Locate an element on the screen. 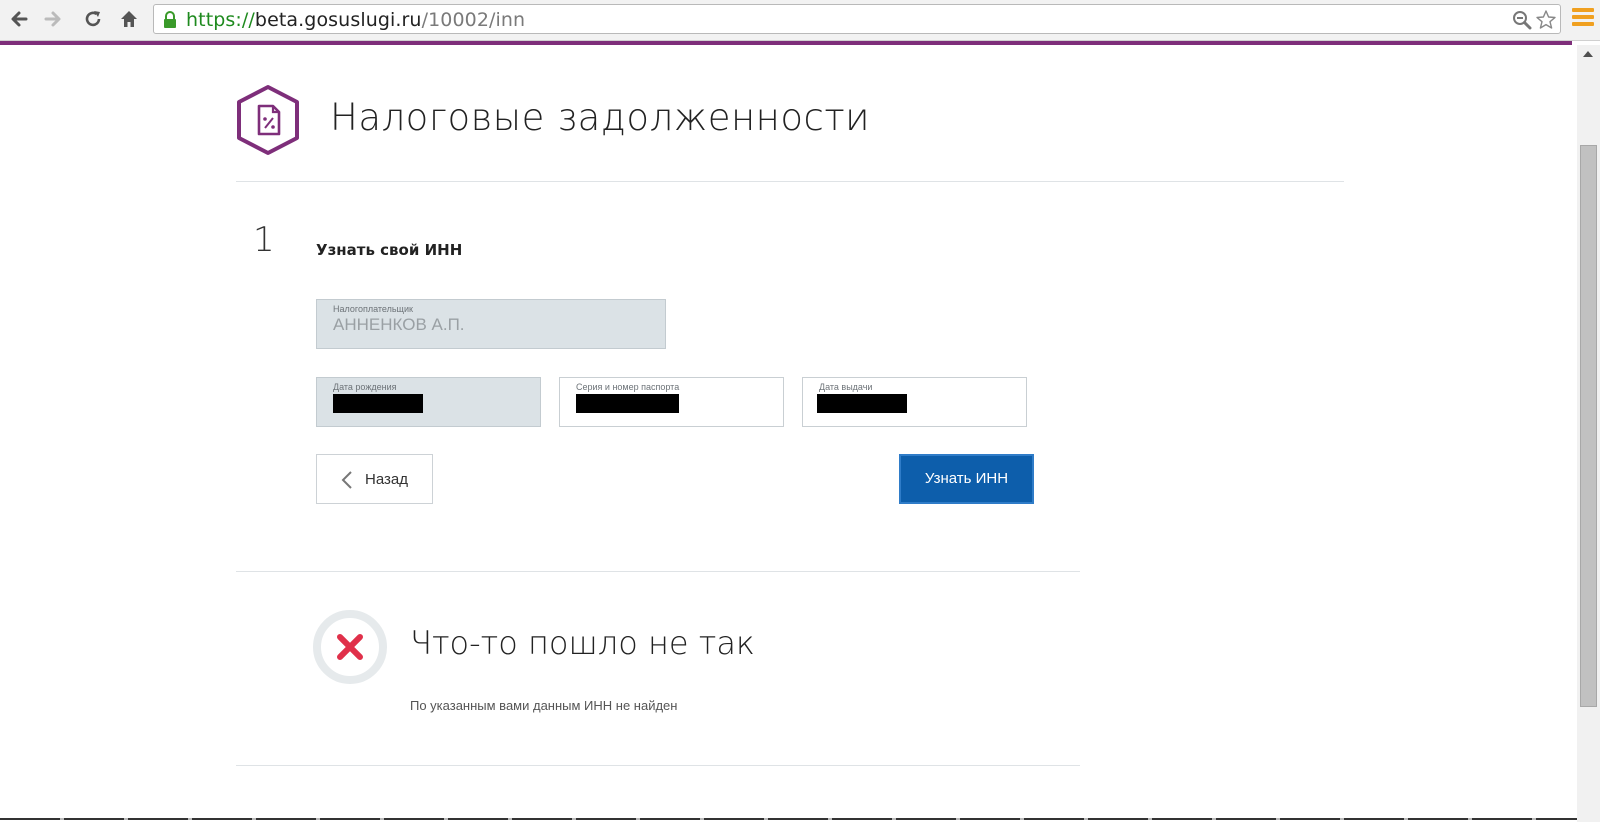 This screenshot has width=1600, height=822. find-inn-button: Узнать ИНН is located at coordinates (966, 479).